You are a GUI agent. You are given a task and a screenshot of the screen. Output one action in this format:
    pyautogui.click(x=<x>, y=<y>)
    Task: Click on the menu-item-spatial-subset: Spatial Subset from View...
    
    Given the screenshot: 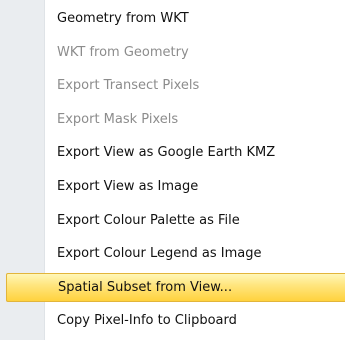 What is the action you would take?
    pyautogui.click(x=175, y=287)
    